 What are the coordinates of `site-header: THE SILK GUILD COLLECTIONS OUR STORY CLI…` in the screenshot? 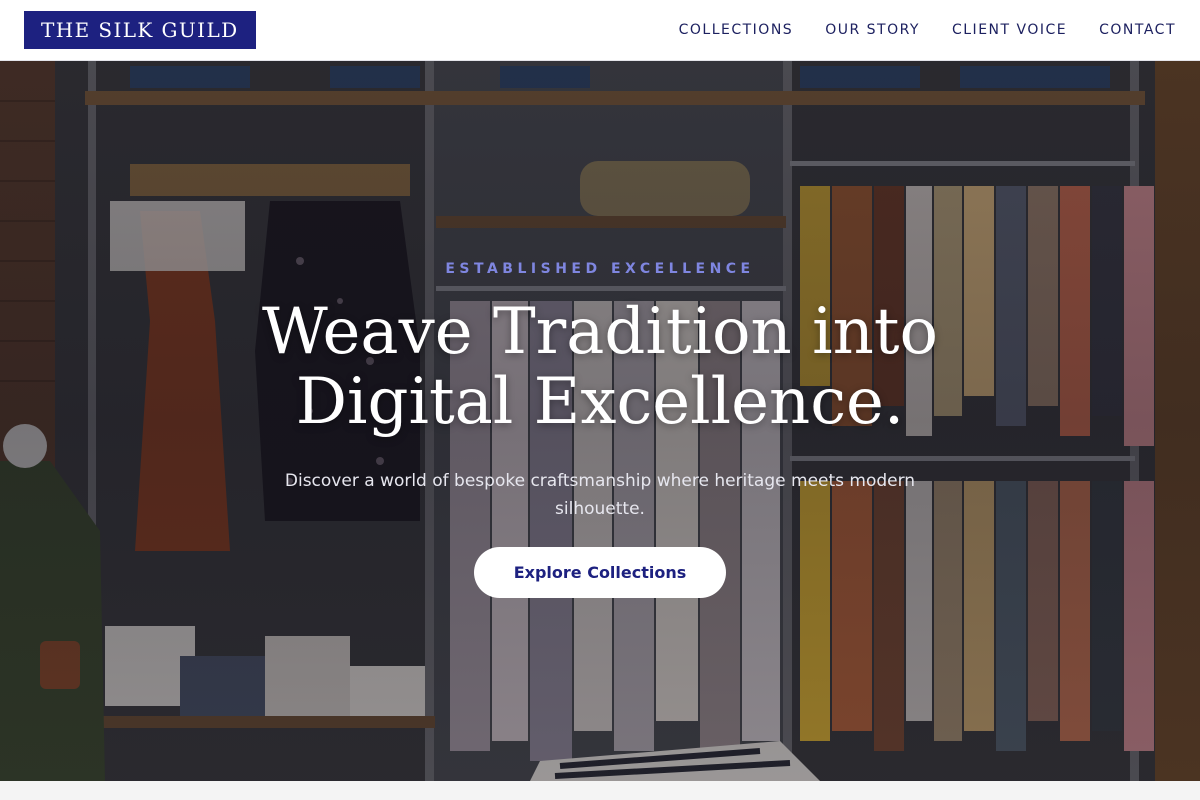 It's located at (600, 30).